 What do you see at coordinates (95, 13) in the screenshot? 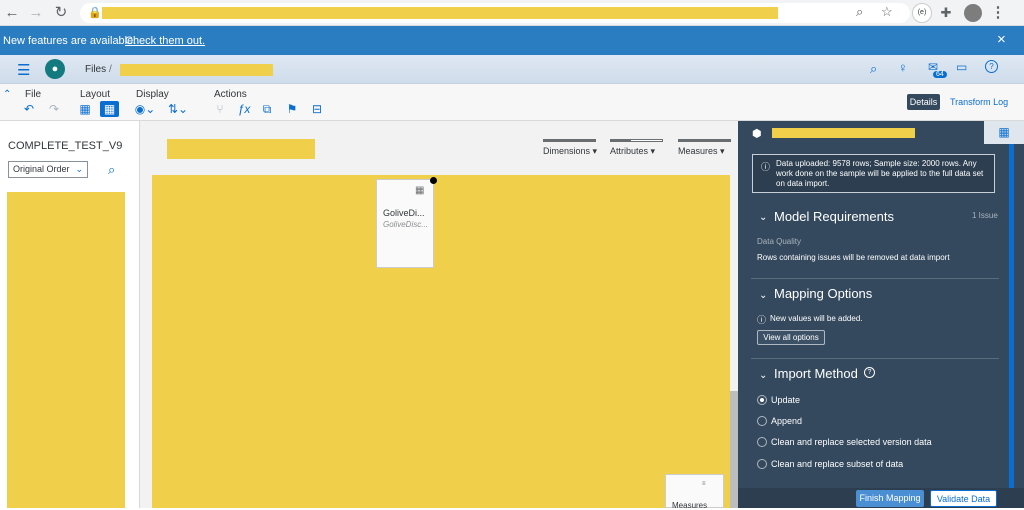
I see `lock-icon: 🔒` at bounding box center [95, 13].